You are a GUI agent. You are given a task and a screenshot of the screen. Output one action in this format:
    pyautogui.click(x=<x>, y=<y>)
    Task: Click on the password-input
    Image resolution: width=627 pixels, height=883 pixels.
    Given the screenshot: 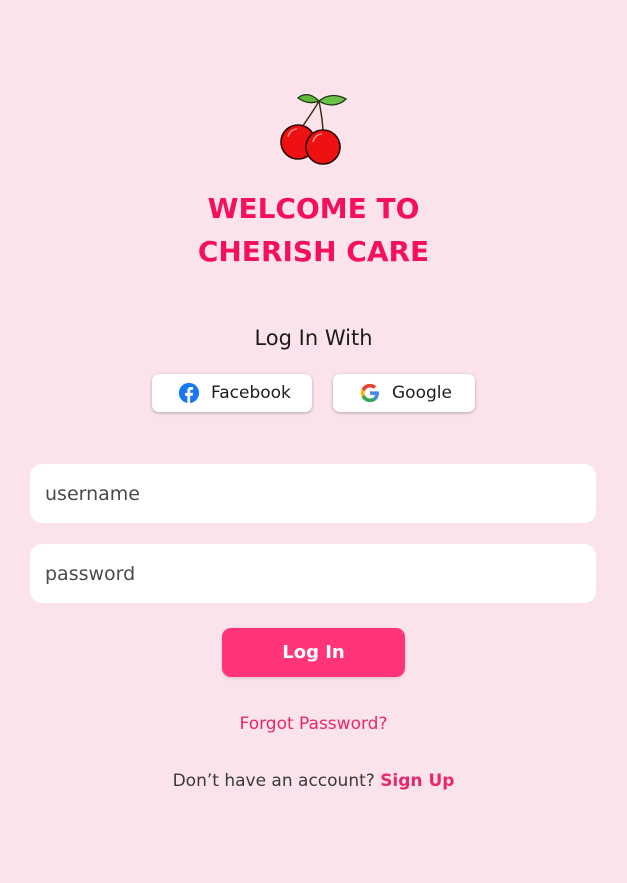 What is the action you would take?
    pyautogui.click(x=313, y=573)
    